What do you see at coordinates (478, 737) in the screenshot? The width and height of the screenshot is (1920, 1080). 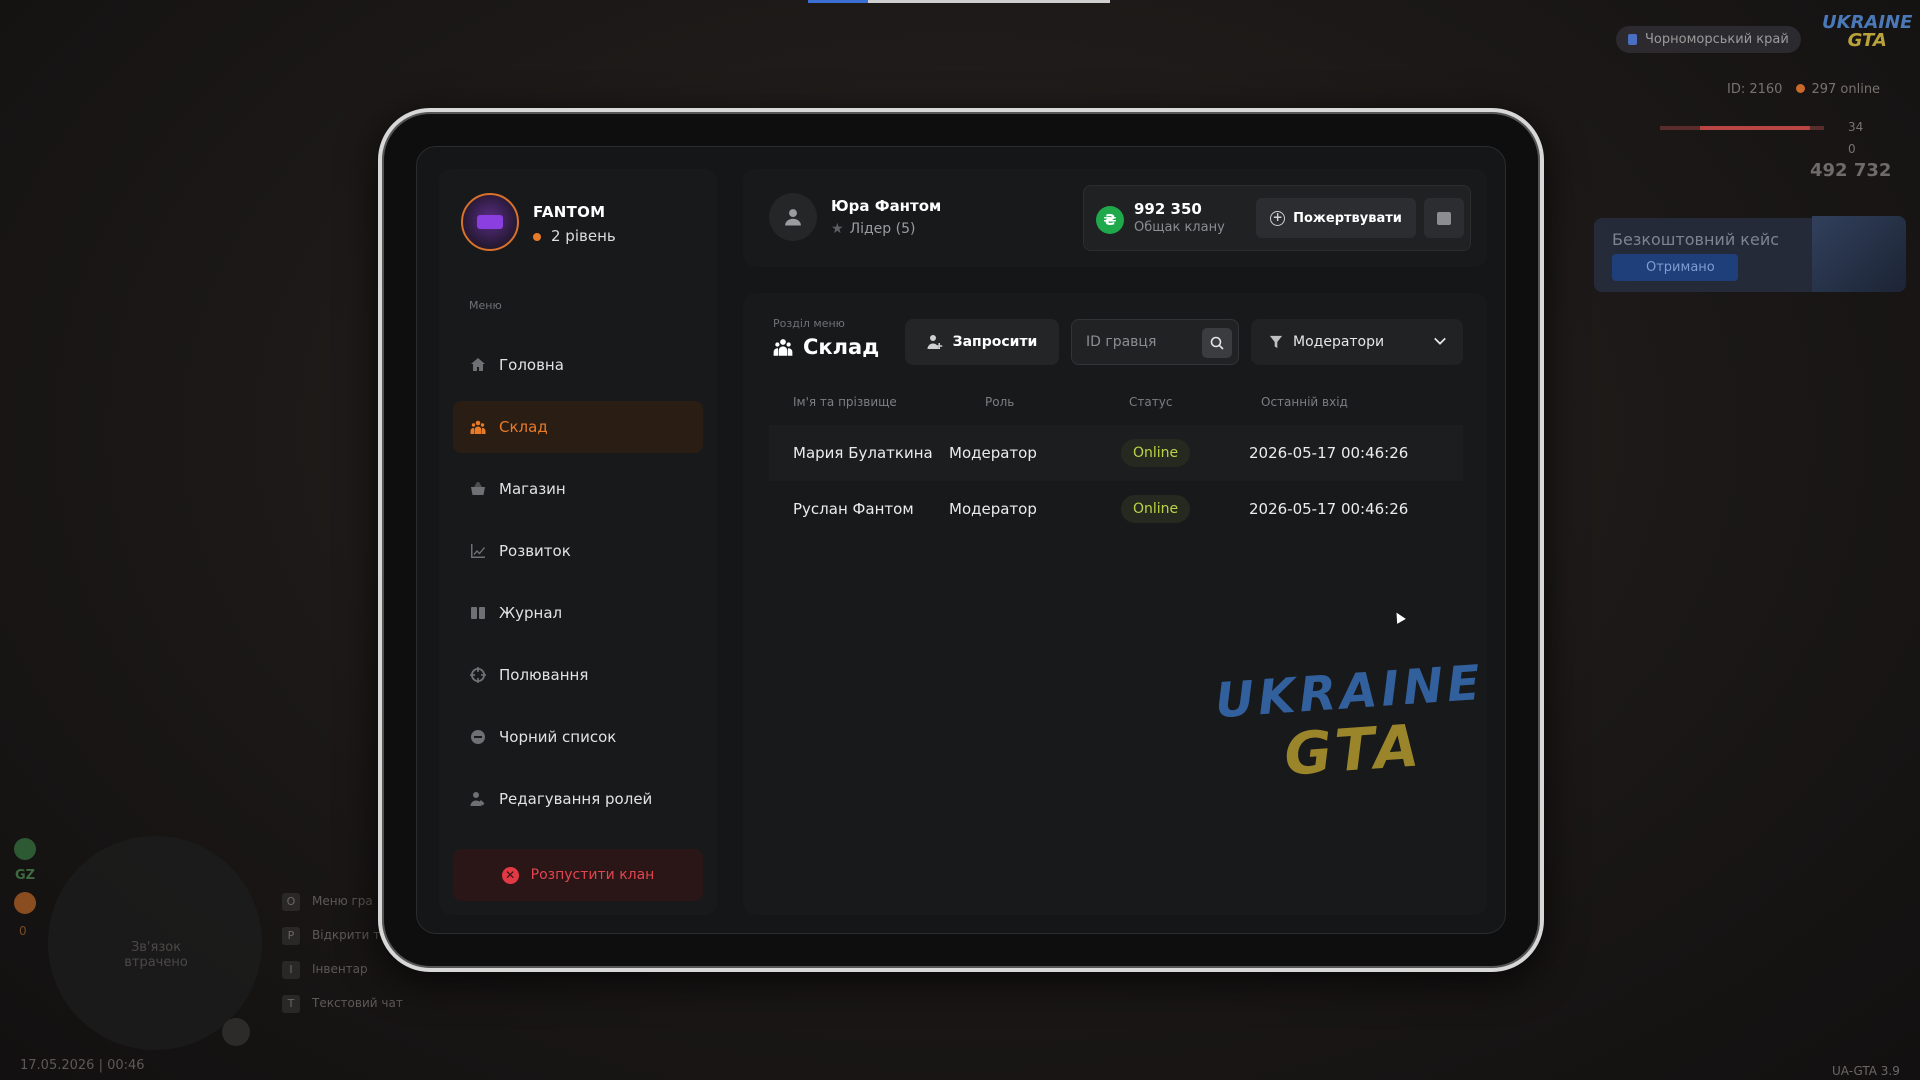 I see `block-icon` at bounding box center [478, 737].